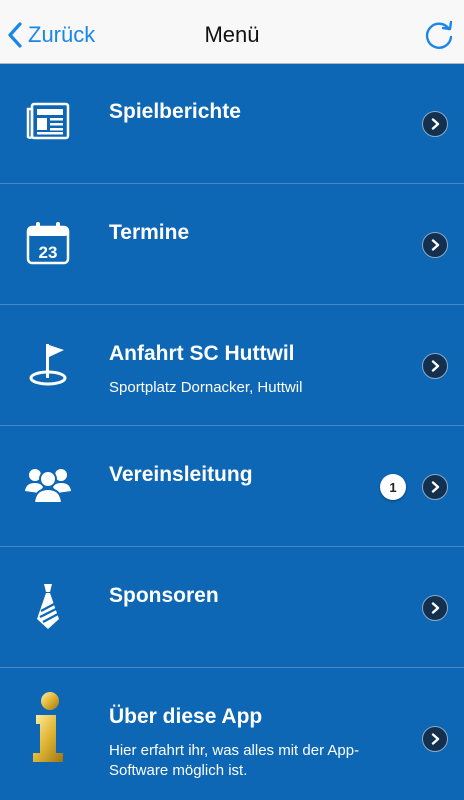  I want to click on menu-item-title: Anfahrt SC Huttwil, so click(202, 353).